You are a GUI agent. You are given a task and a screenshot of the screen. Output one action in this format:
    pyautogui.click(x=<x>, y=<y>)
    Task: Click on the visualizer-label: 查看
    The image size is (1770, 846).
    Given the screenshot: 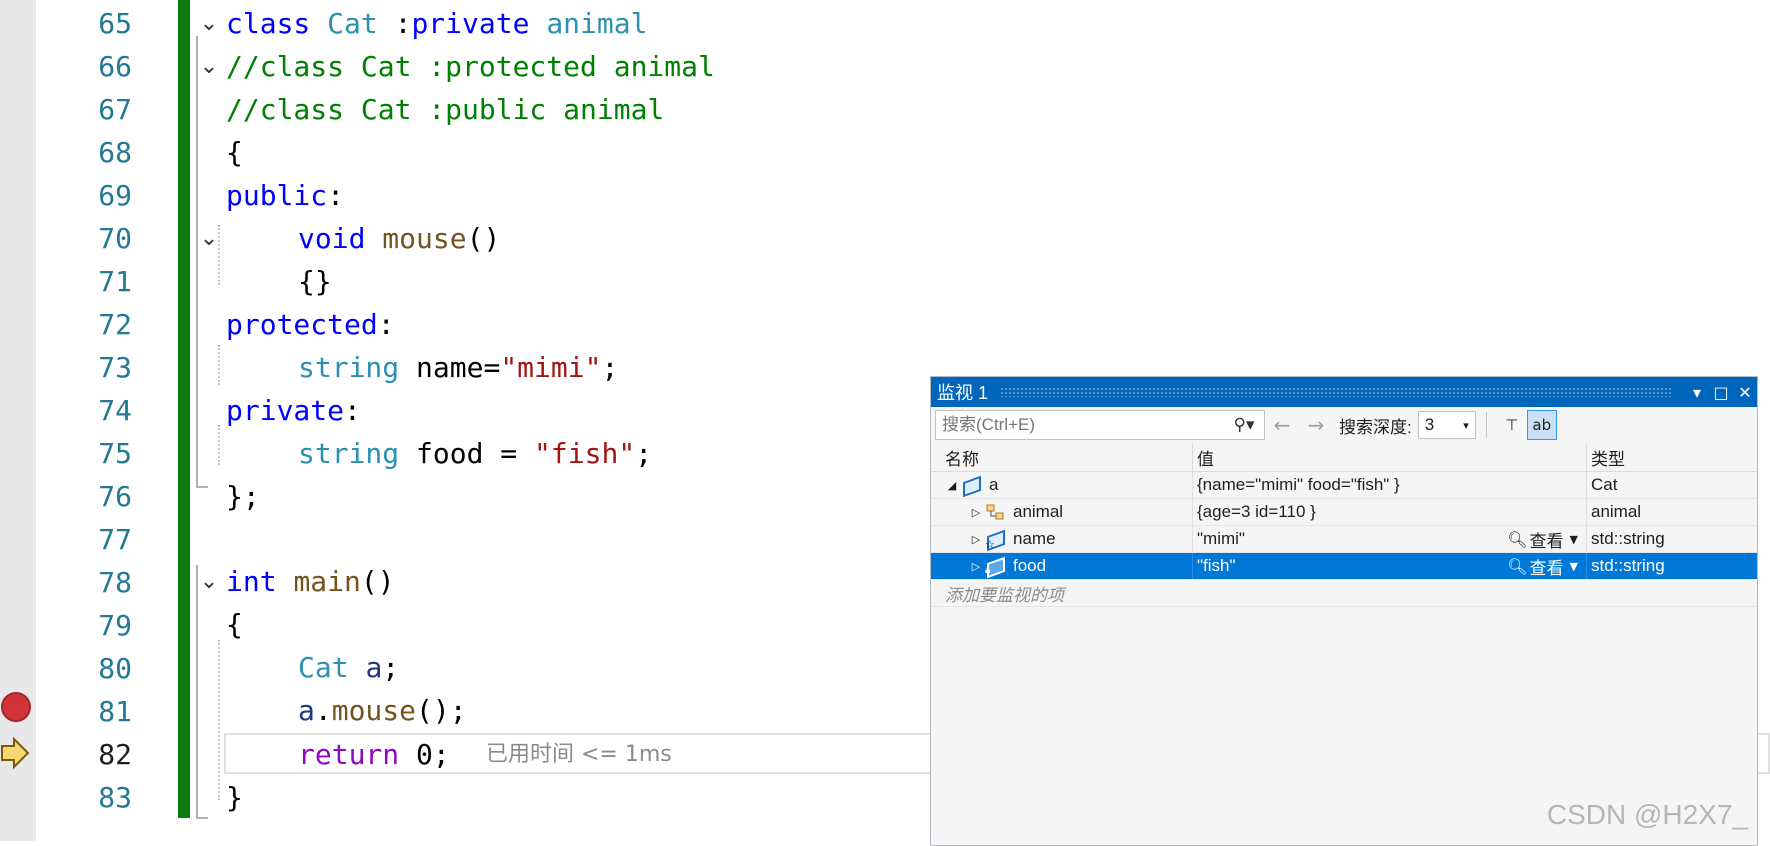 What is the action you would take?
    pyautogui.click(x=1546, y=541)
    